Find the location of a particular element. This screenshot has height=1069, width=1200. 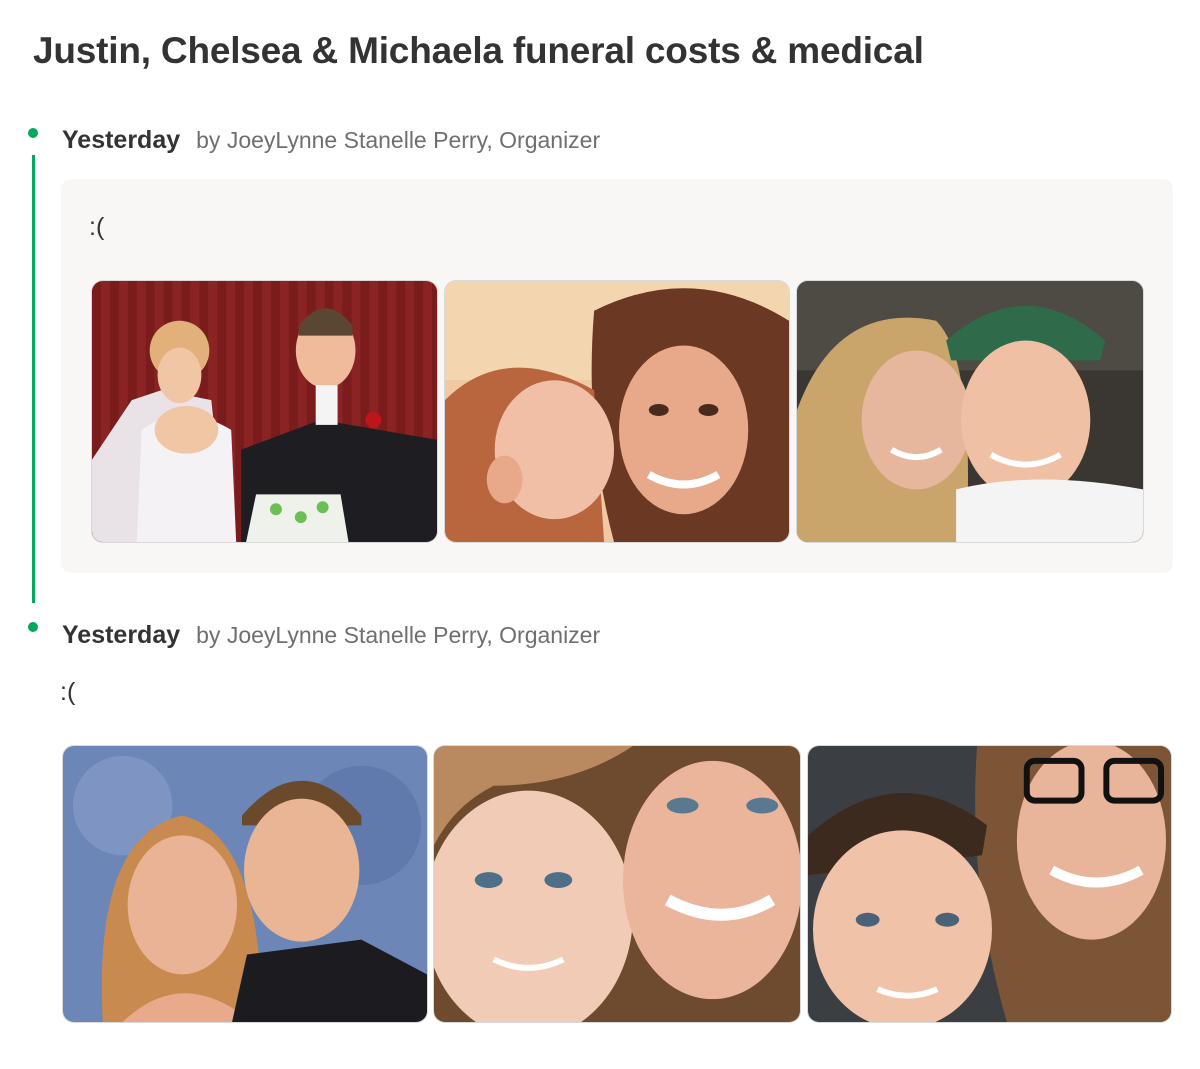

couple-selfie-image is located at coordinates (970, 411).